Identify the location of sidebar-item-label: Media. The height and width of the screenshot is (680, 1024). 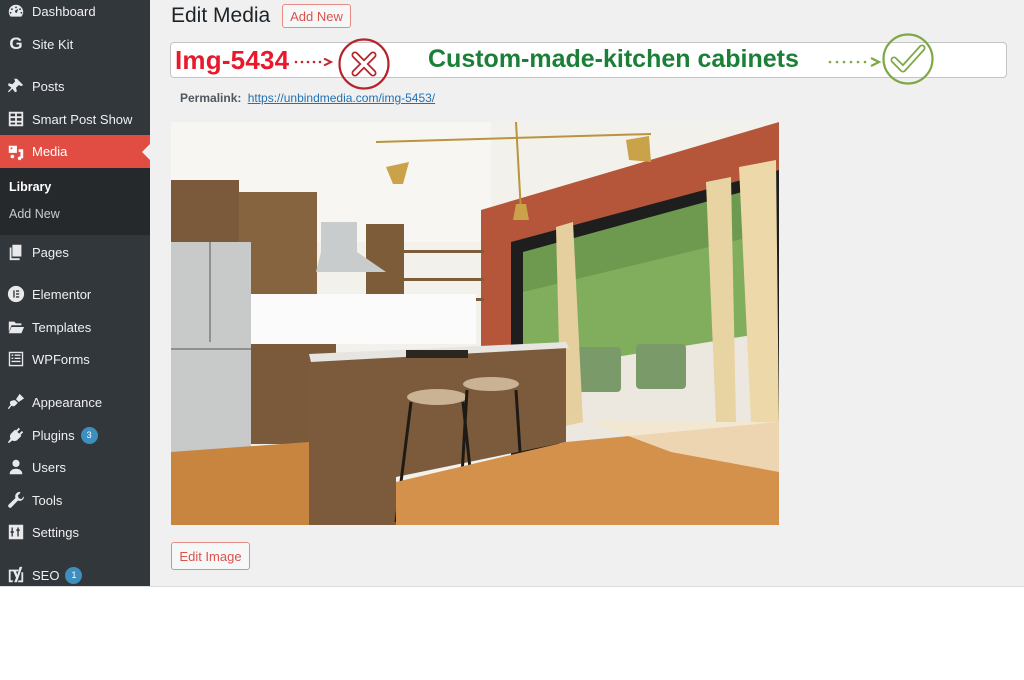
(50, 151).